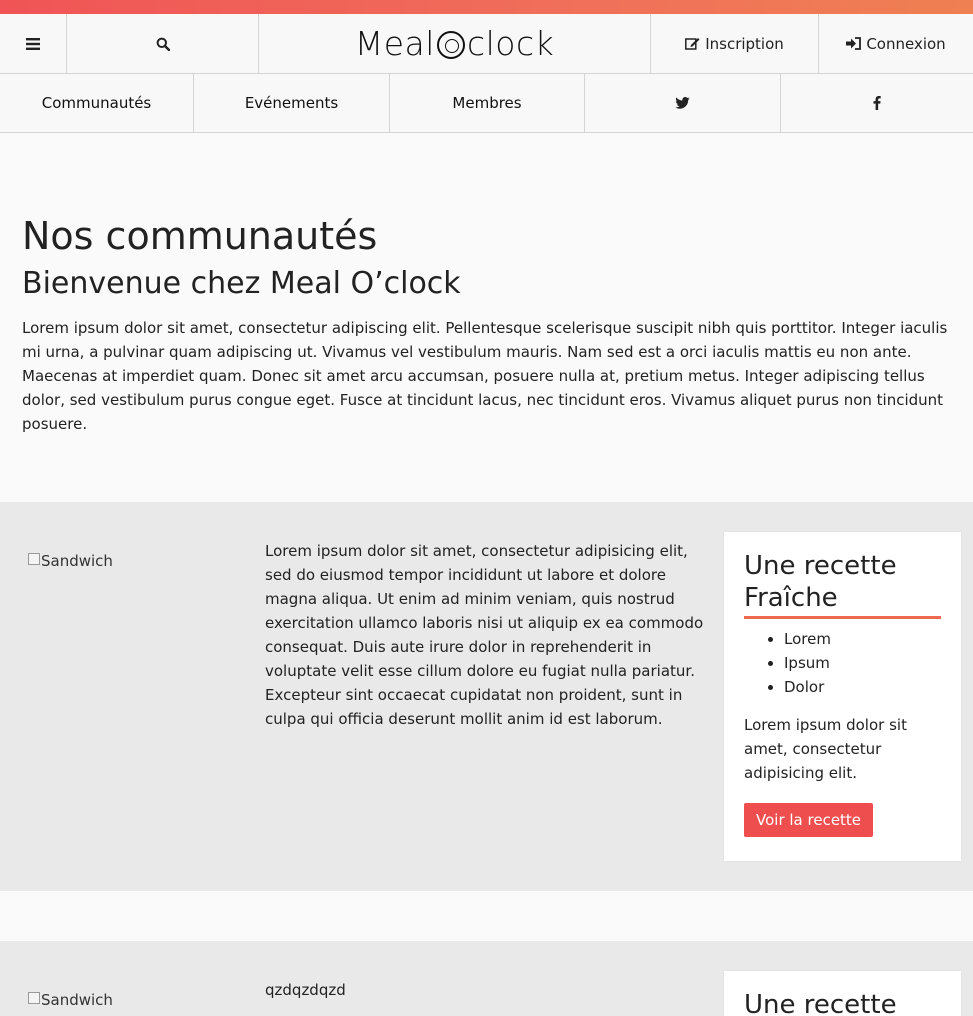  What do you see at coordinates (906, 43) in the screenshot?
I see `login-label: Connexion` at bounding box center [906, 43].